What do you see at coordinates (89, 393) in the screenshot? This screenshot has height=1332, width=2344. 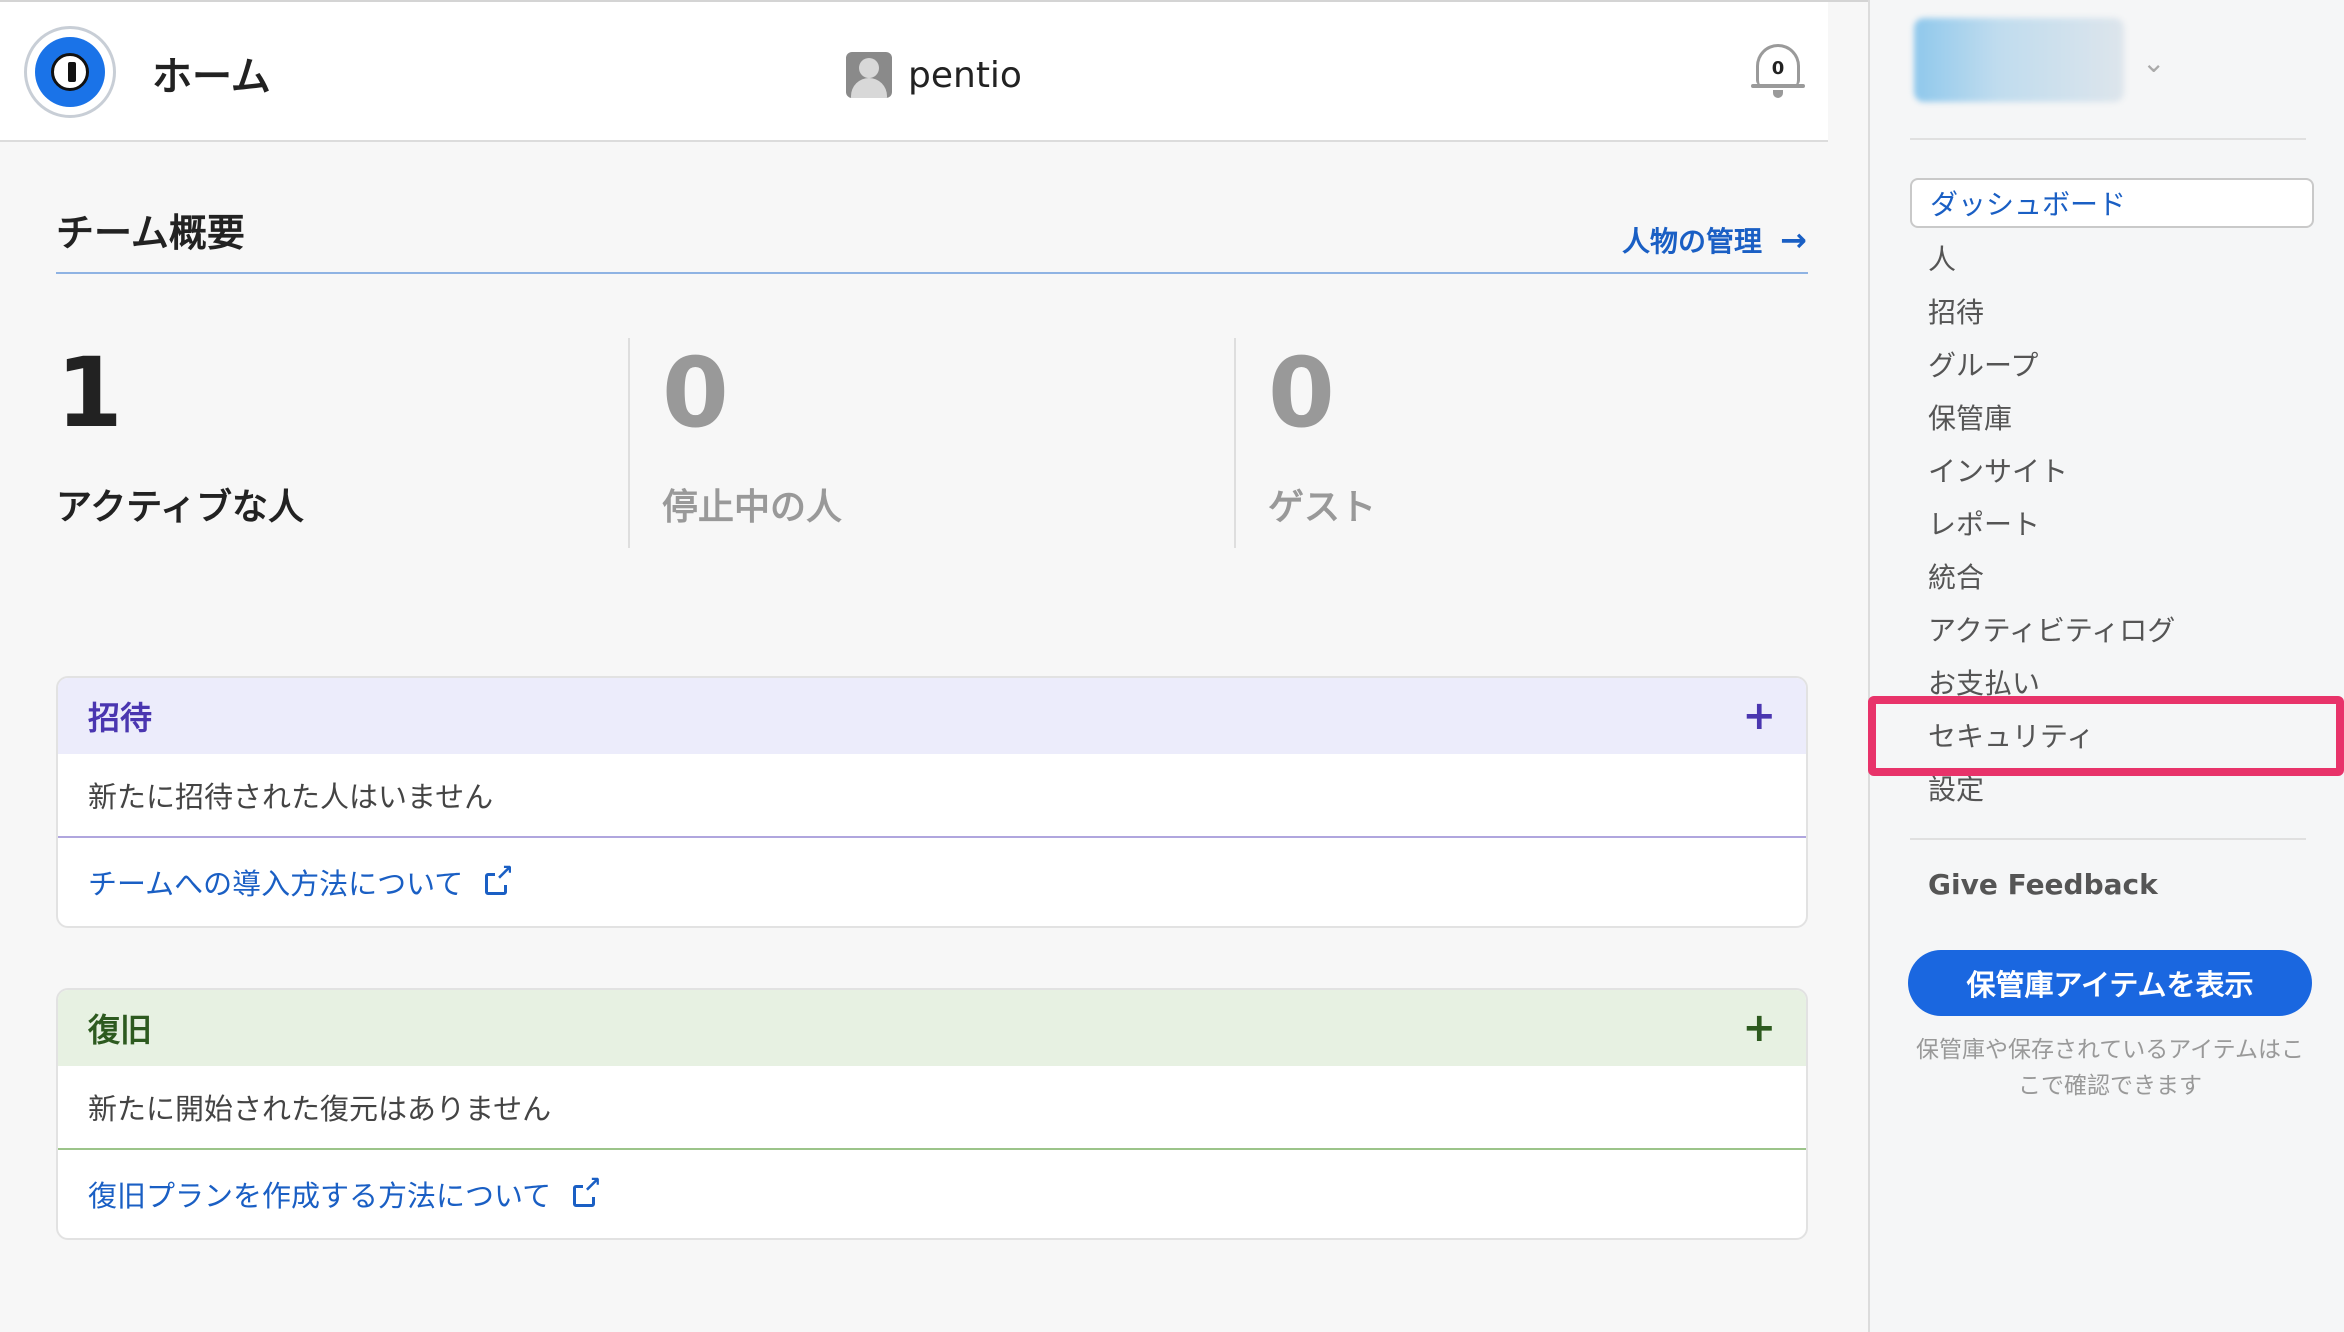 I see `stat-value: 1` at bounding box center [89, 393].